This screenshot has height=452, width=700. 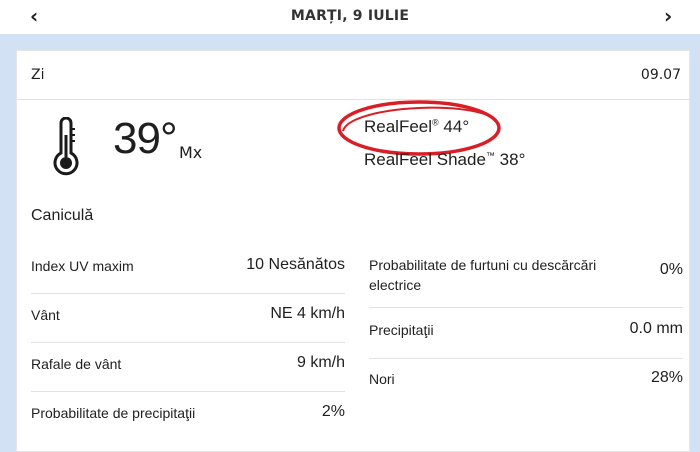 What do you see at coordinates (66, 149) in the screenshot?
I see `thermometer-icon` at bounding box center [66, 149].